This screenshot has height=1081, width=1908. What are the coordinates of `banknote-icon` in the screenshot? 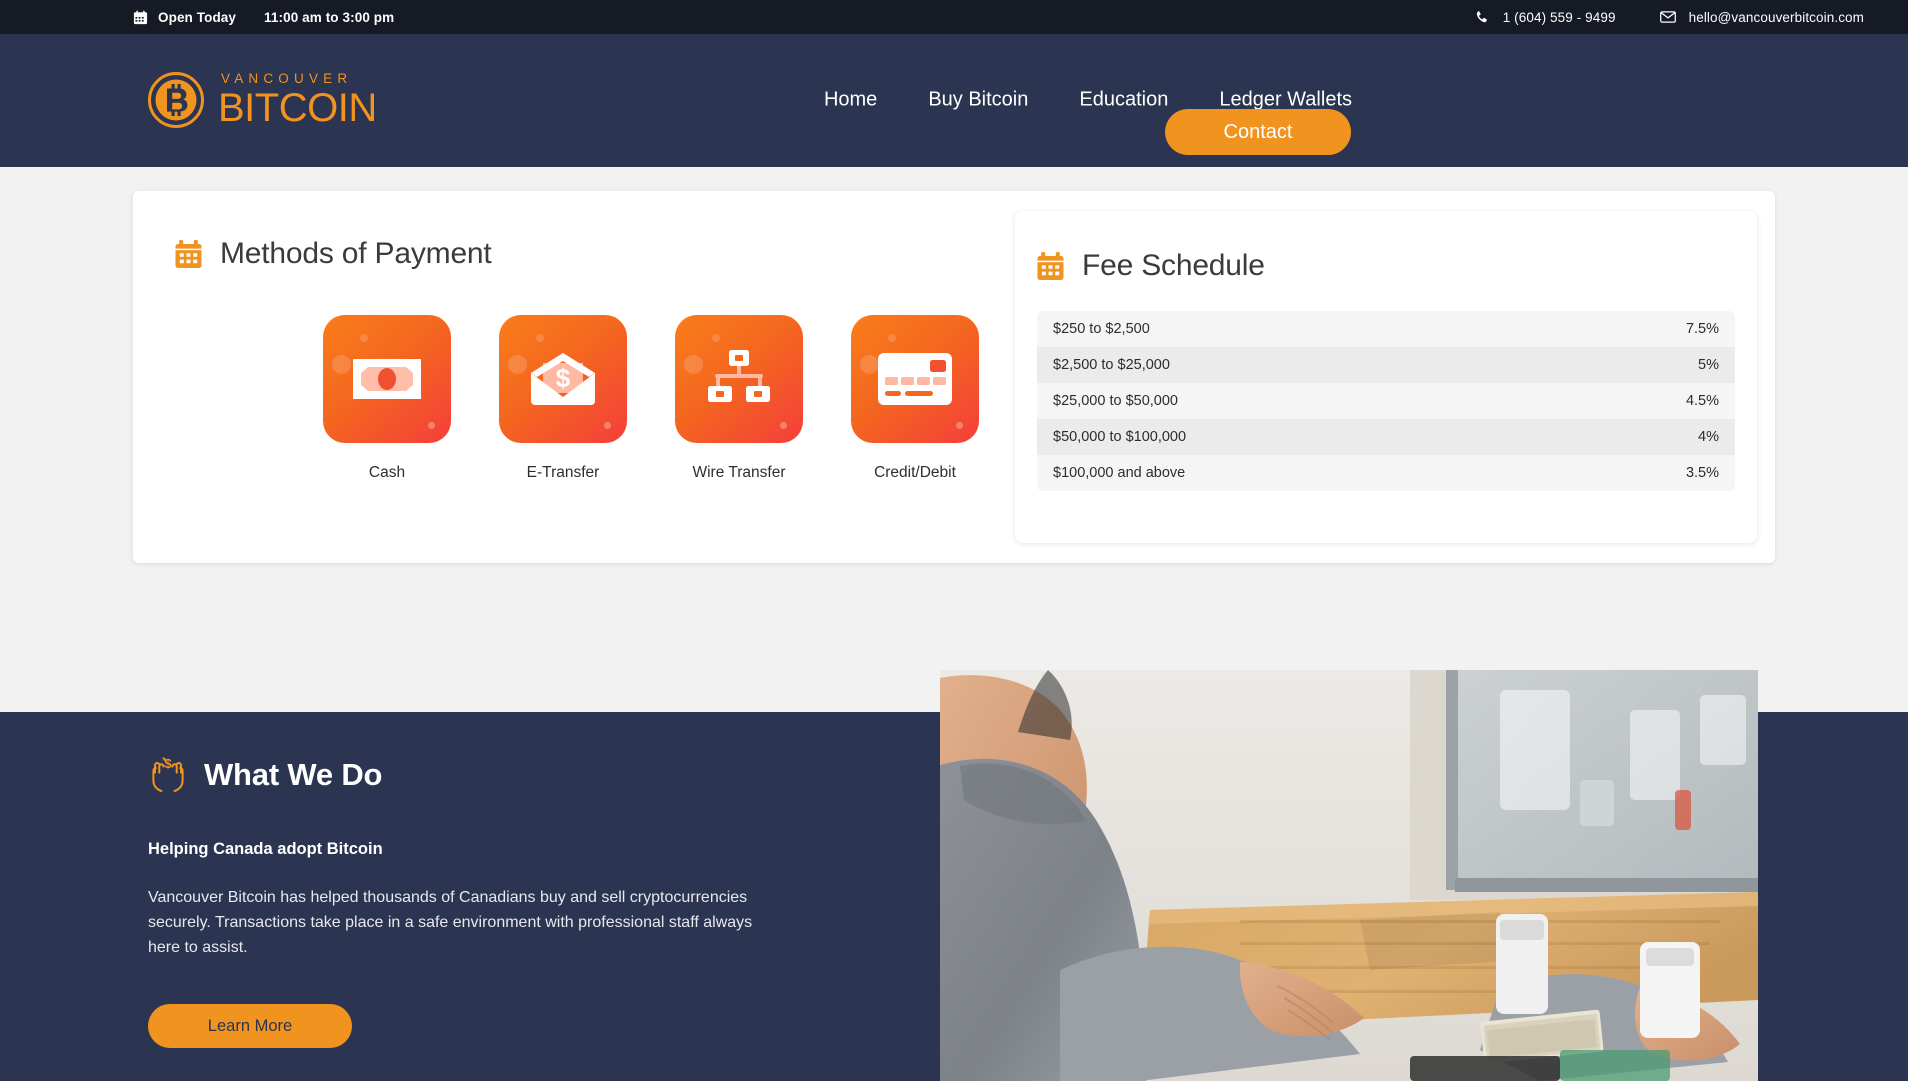 It's located at (387, 379).